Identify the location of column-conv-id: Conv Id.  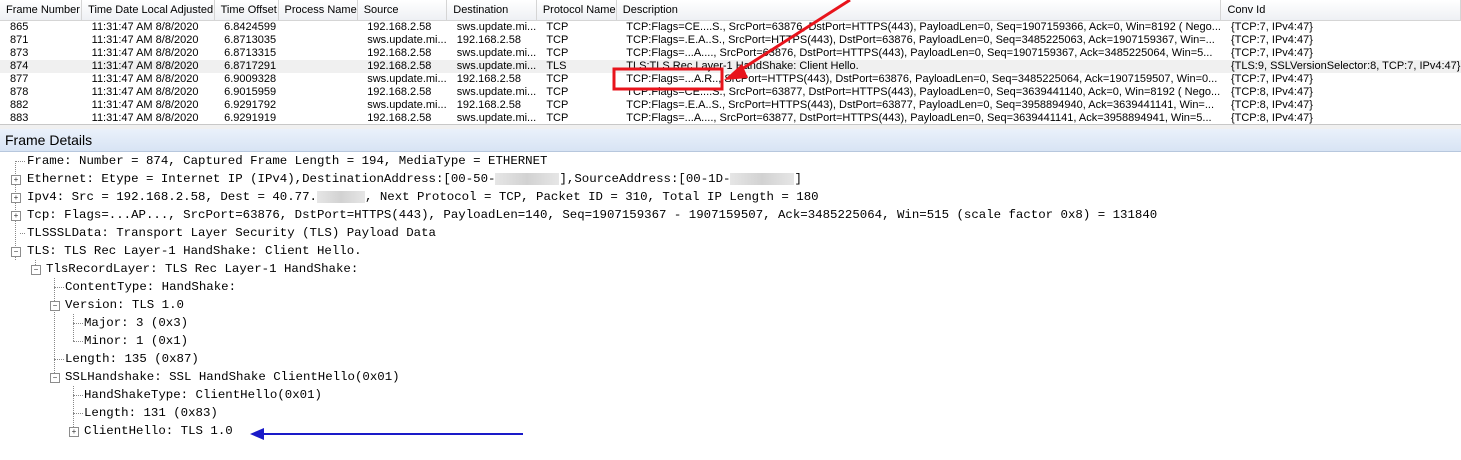
(1340, 10).